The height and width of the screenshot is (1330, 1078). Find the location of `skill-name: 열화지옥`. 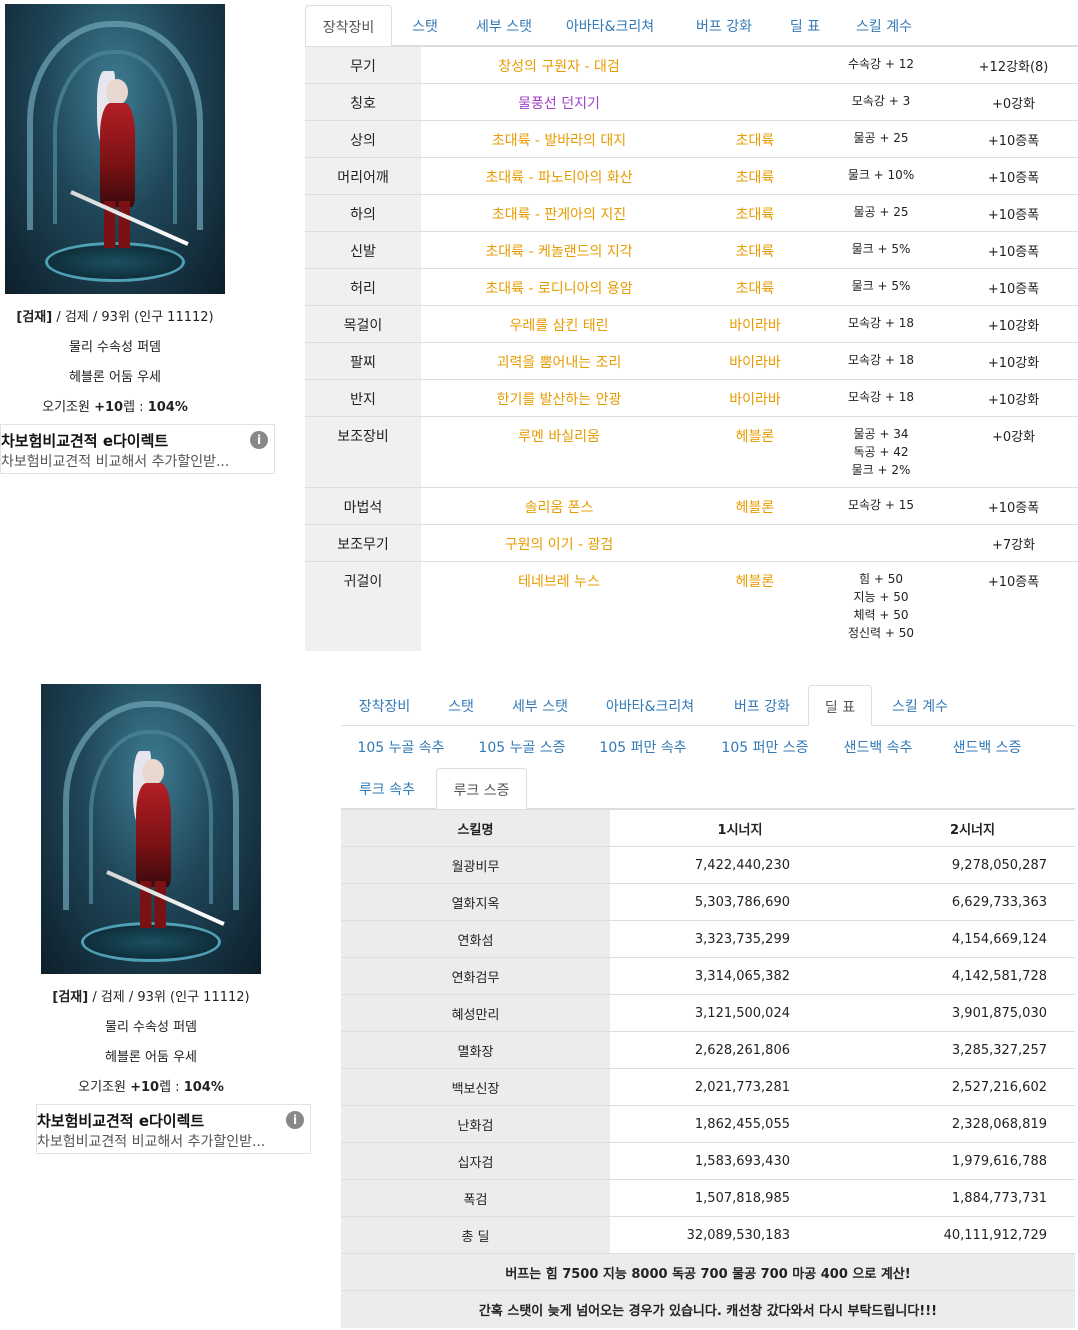

skill-name: 열화지옥 is located at coordinates (475, 902).